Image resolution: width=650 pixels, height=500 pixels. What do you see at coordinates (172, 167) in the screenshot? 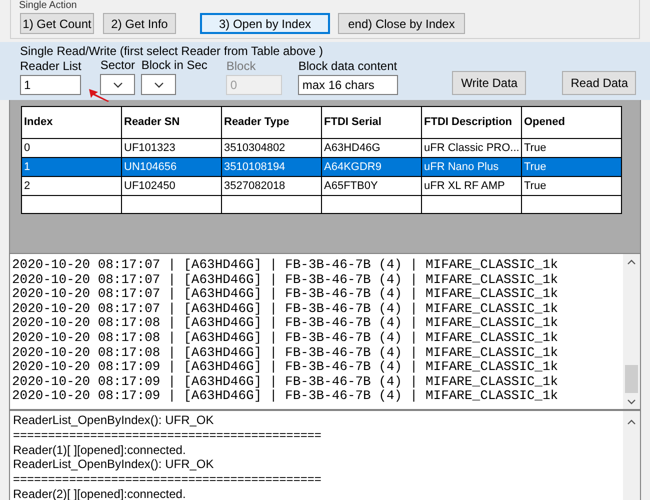
I see `table-cell: UN104656` at bounding box center [172, 167].